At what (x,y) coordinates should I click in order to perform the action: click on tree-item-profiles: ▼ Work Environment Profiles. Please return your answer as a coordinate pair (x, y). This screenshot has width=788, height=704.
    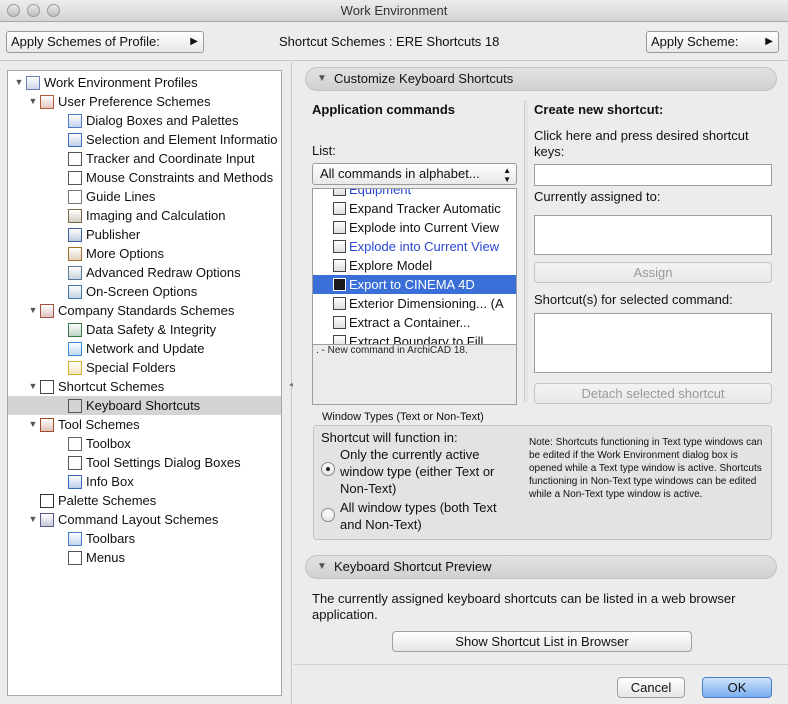
    Looking at the image, I should click on (144, 82).